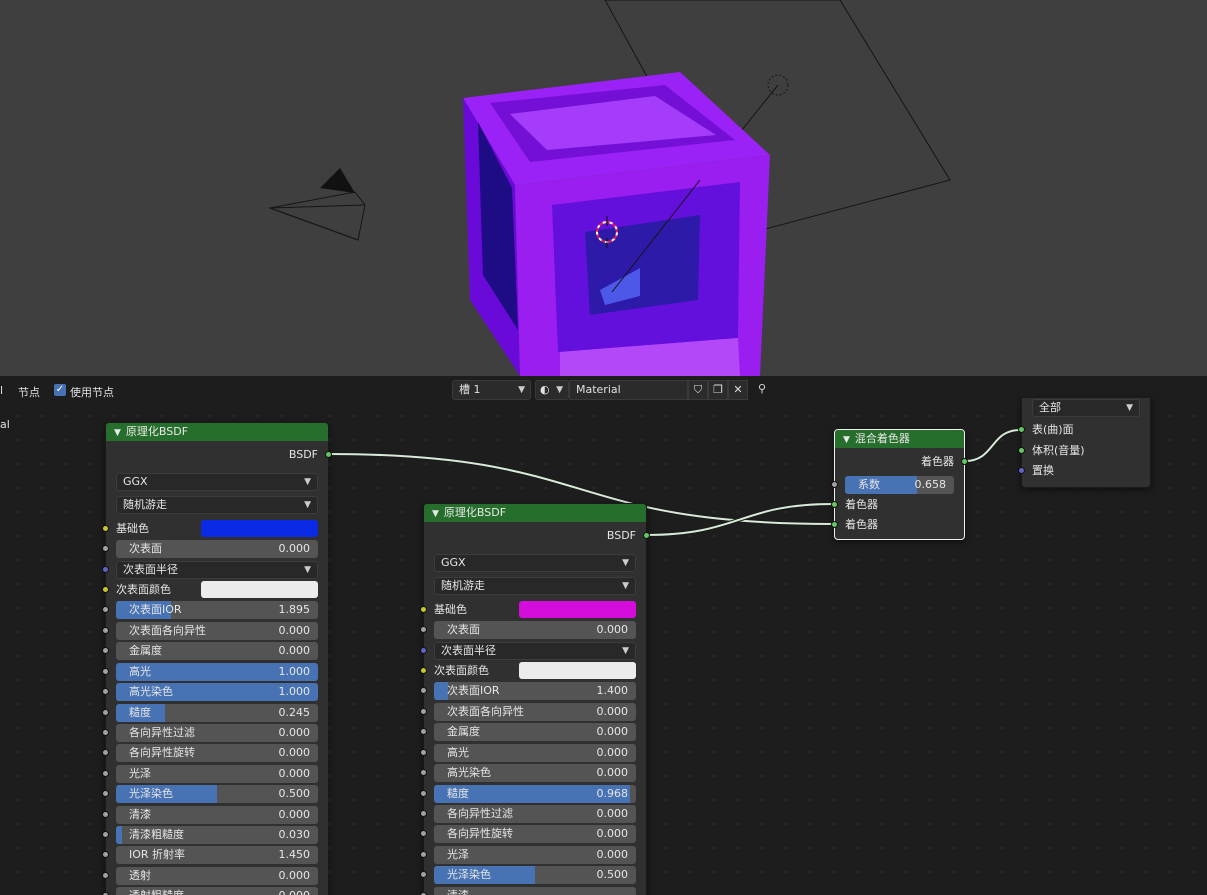  I want to click on material-name-field: Material, so click(628, 390).